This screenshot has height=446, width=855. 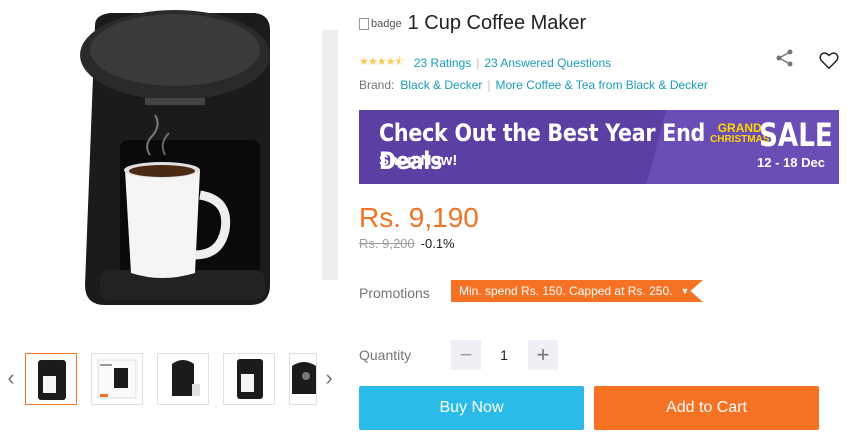 What do you see at coordinates (547, 63) in the screenshot?
I see `answered-questions-link: 23 Answered Questions` at bounding box center [547, 63].